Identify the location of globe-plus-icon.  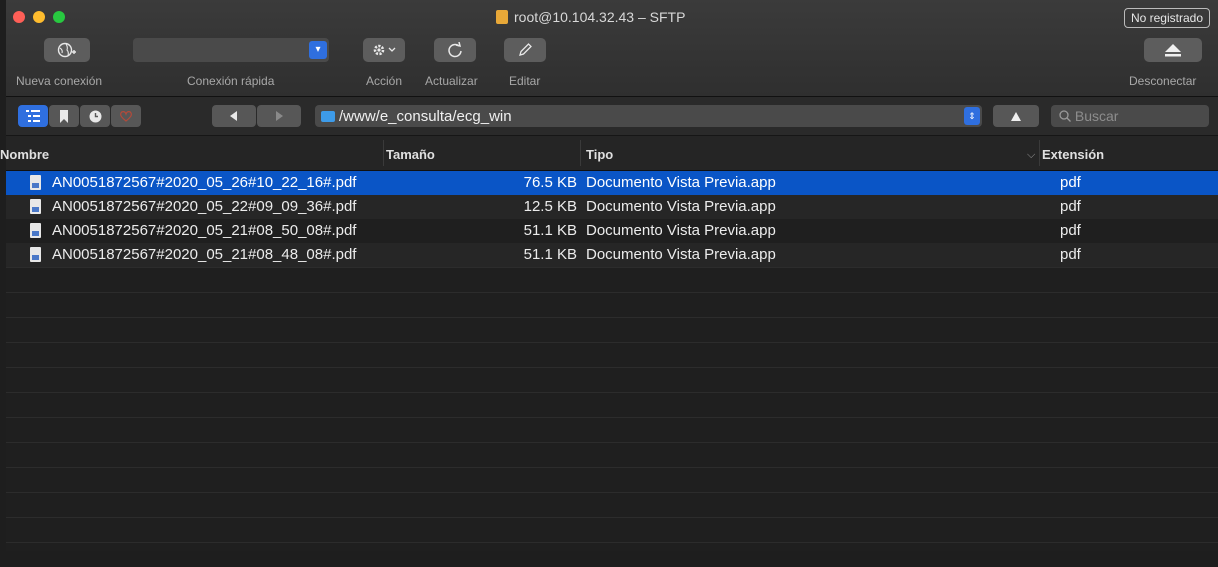
(66, 50).